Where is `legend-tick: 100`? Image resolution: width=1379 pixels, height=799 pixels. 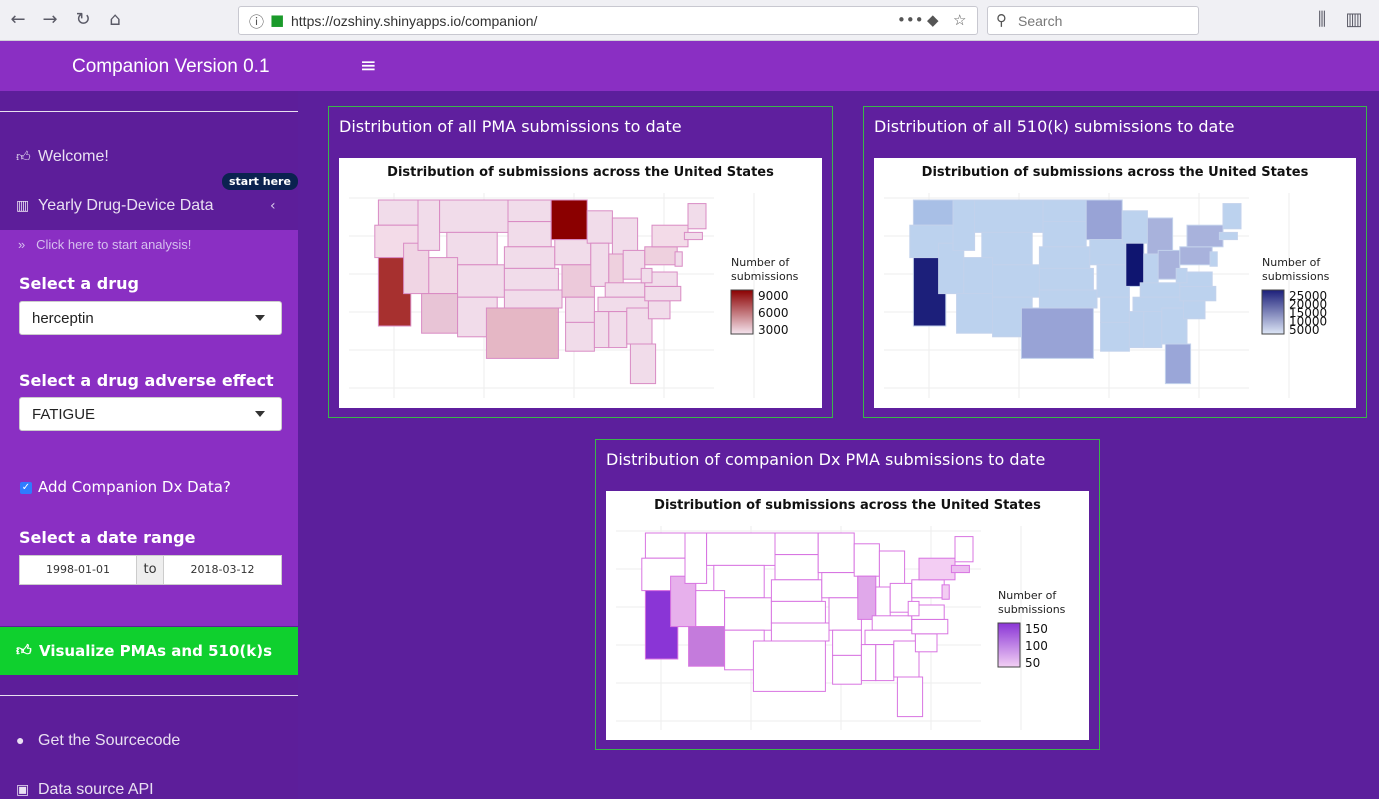
legend-tick: 100 is located at coordinates (1036, 646).